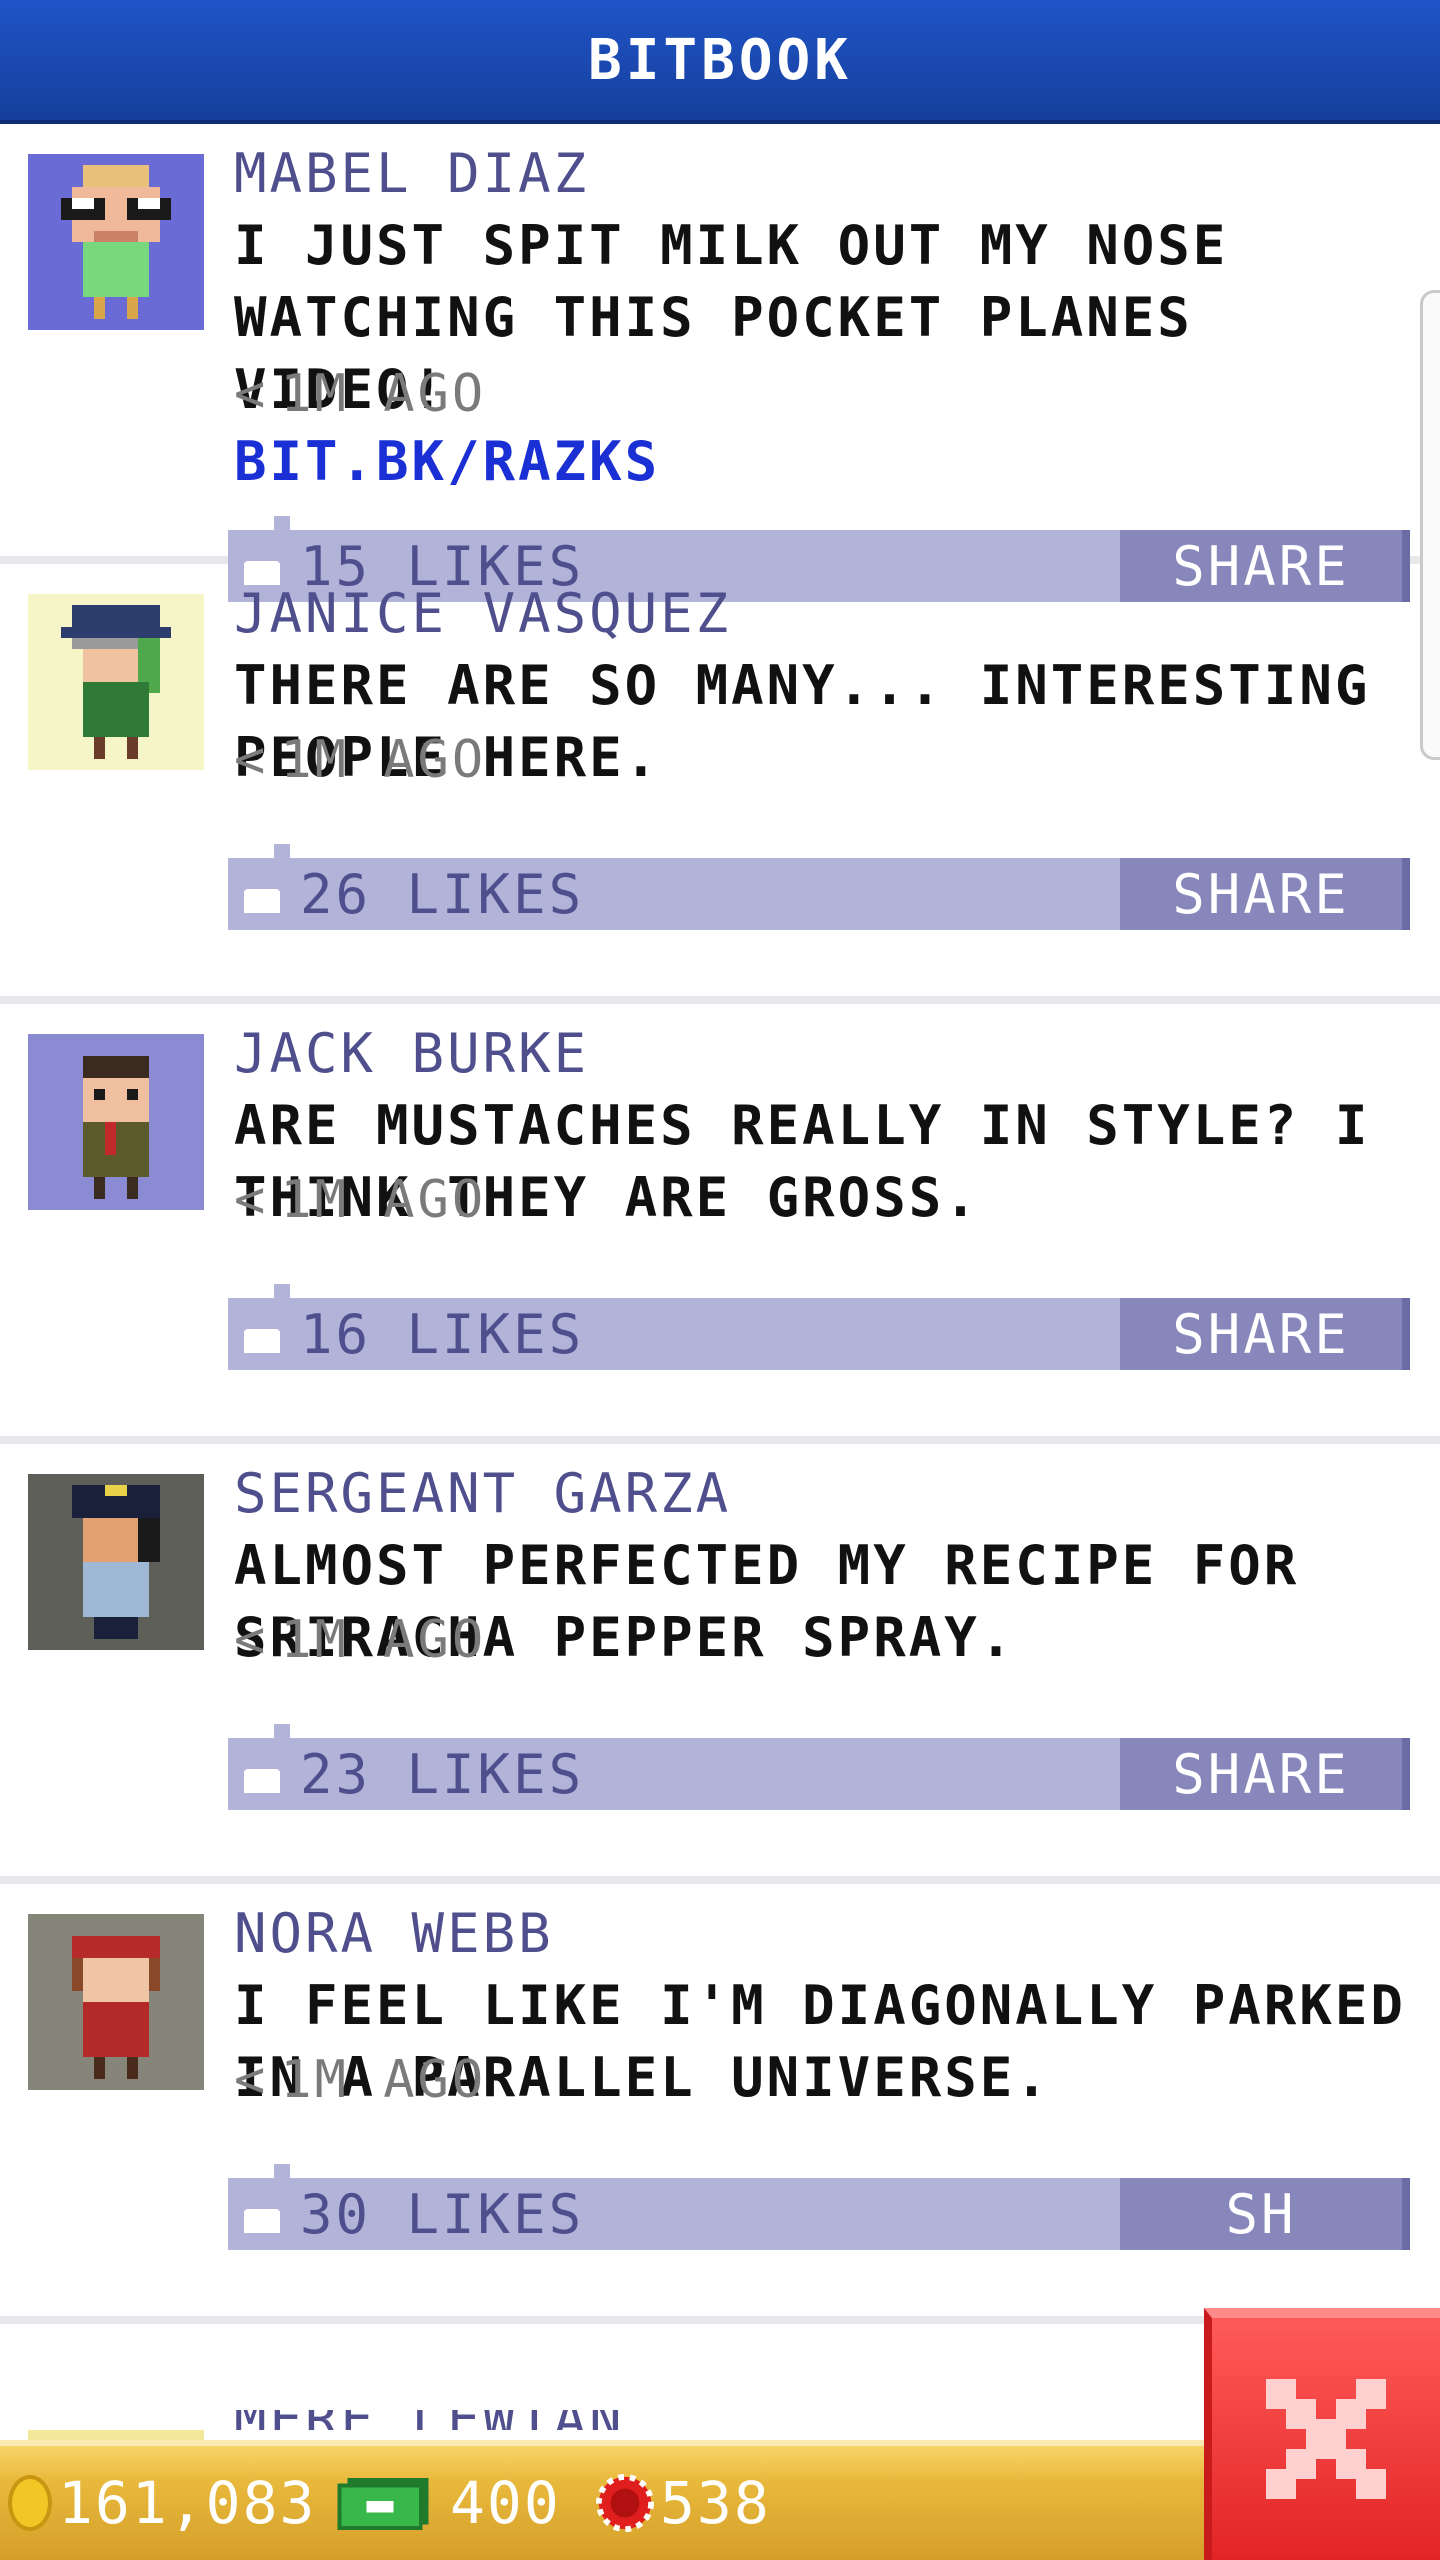 Image resolution: width=1440 pixels, height=2560 pixels. What do you see at coordinates (444, 2420) in the screenshot?
I see `post-author: MERE LEWIAN` at bounding box center [444, 2420].